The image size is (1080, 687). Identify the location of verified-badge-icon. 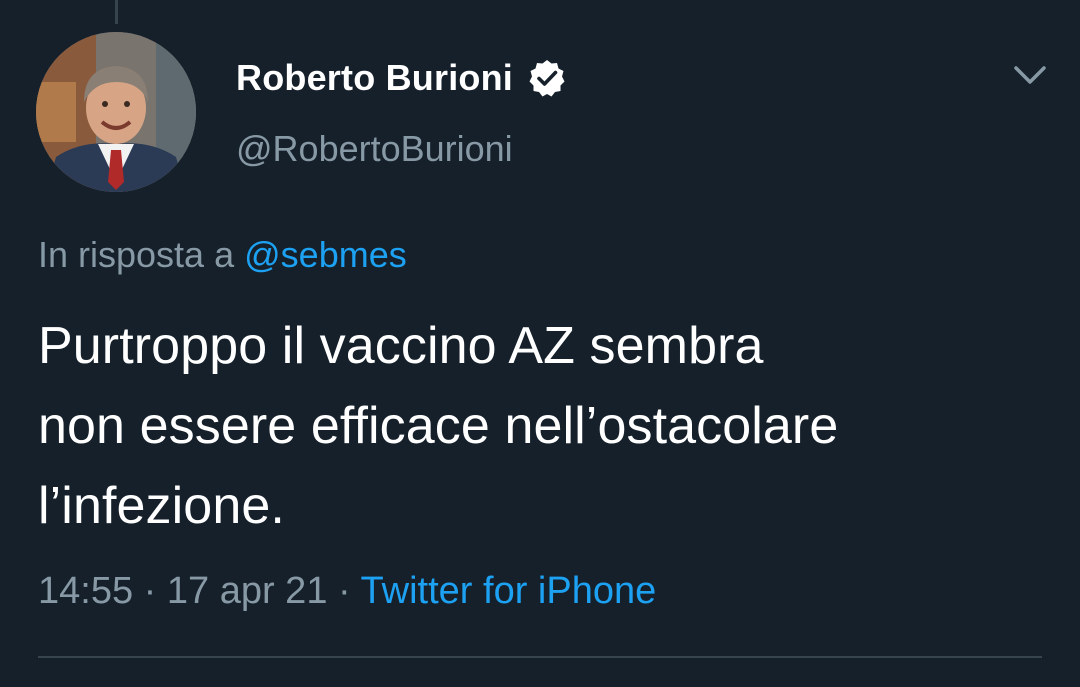
(547, 78).